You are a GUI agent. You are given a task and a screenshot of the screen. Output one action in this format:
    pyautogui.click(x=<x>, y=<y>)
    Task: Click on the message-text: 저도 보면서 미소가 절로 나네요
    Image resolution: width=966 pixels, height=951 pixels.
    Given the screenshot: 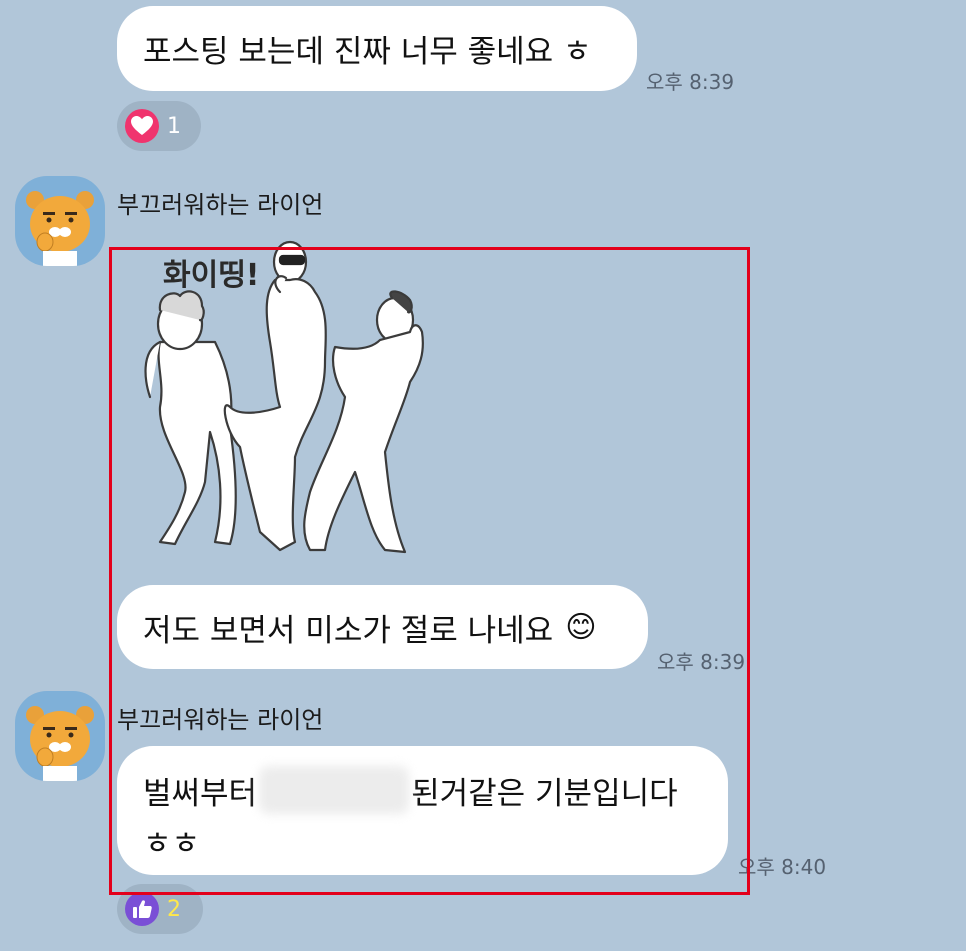 What is the action you would take?
    pyautogui.click(x=348, y=630)
    